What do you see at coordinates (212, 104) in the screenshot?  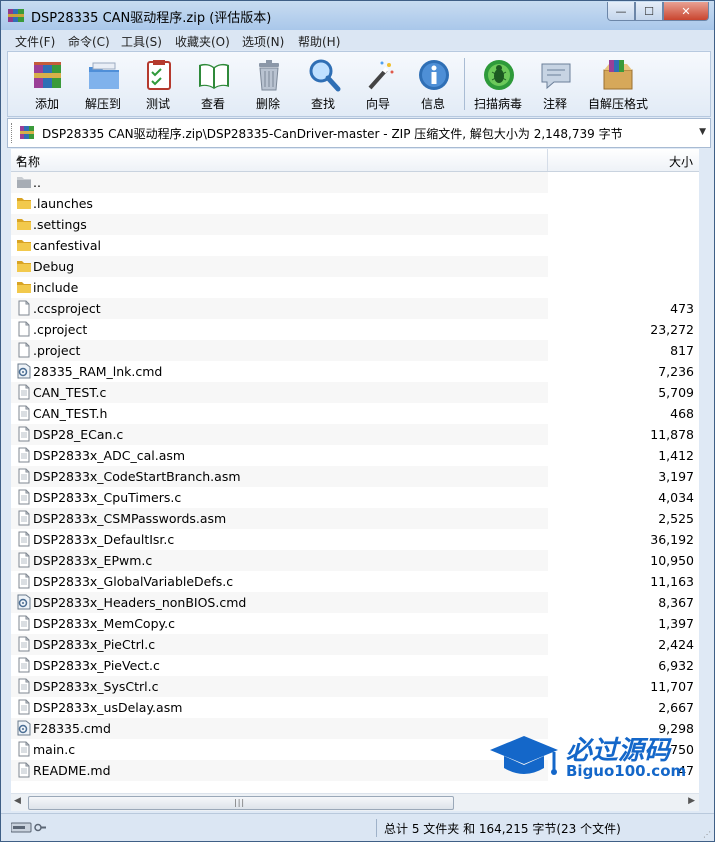 I see `toolbar-view-label: 查看` at bounding box center [212, 104].